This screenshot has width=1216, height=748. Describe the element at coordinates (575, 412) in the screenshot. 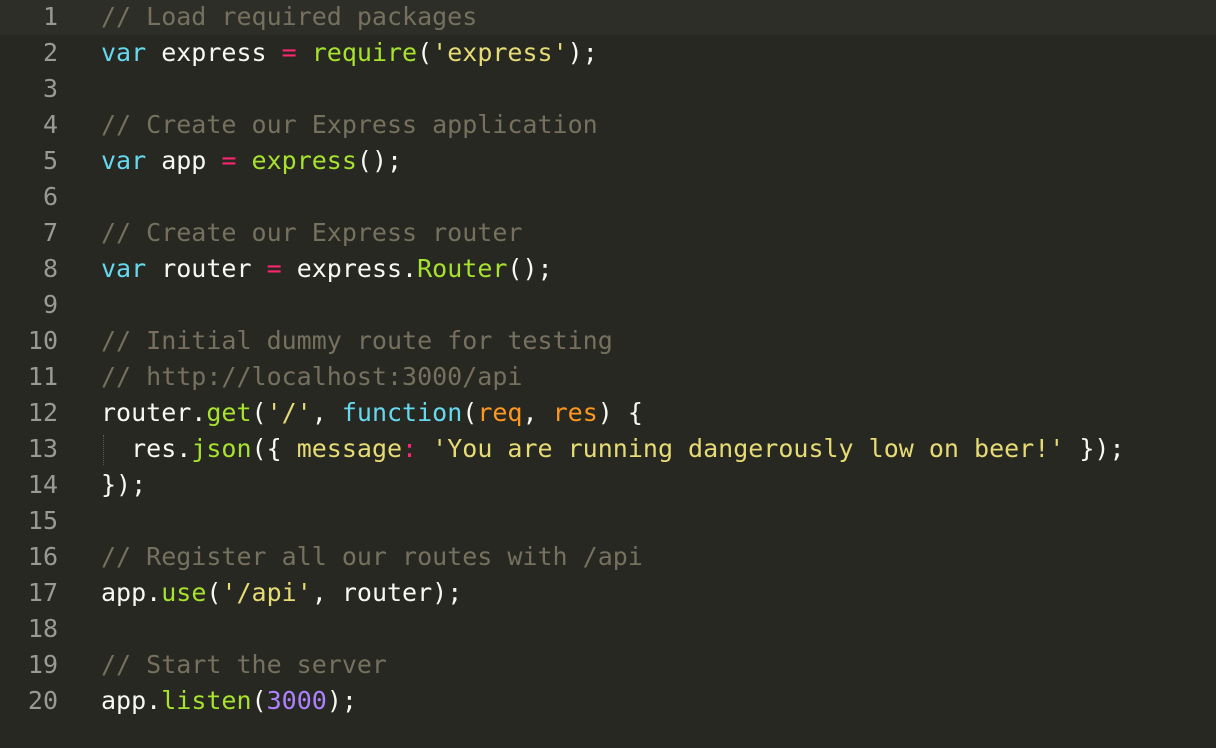

I see `code-token: res` at that location.